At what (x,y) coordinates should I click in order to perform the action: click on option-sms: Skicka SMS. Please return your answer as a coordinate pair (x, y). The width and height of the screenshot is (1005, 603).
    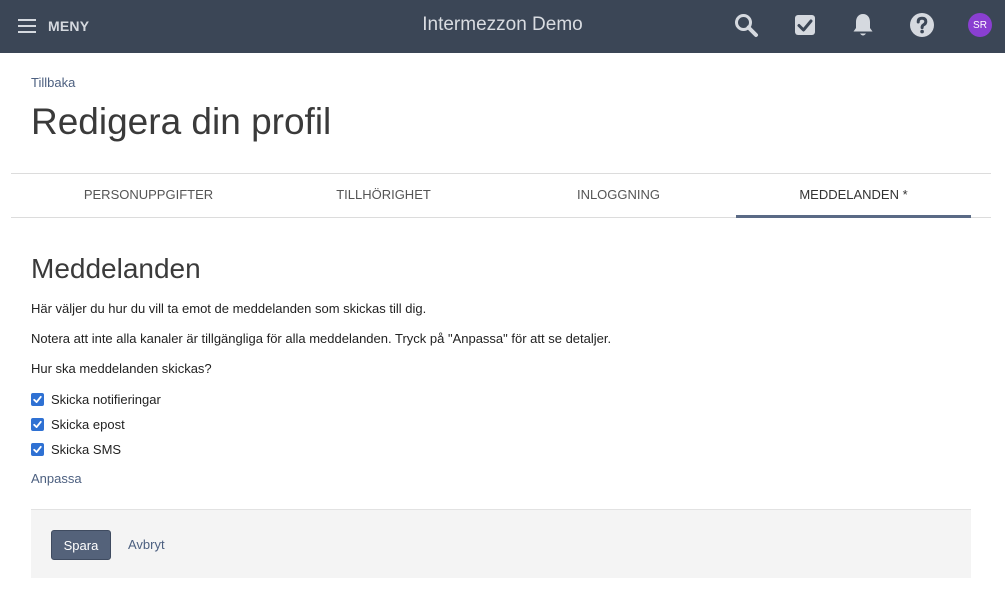
    Looking at the image, I should click on (76, 449).